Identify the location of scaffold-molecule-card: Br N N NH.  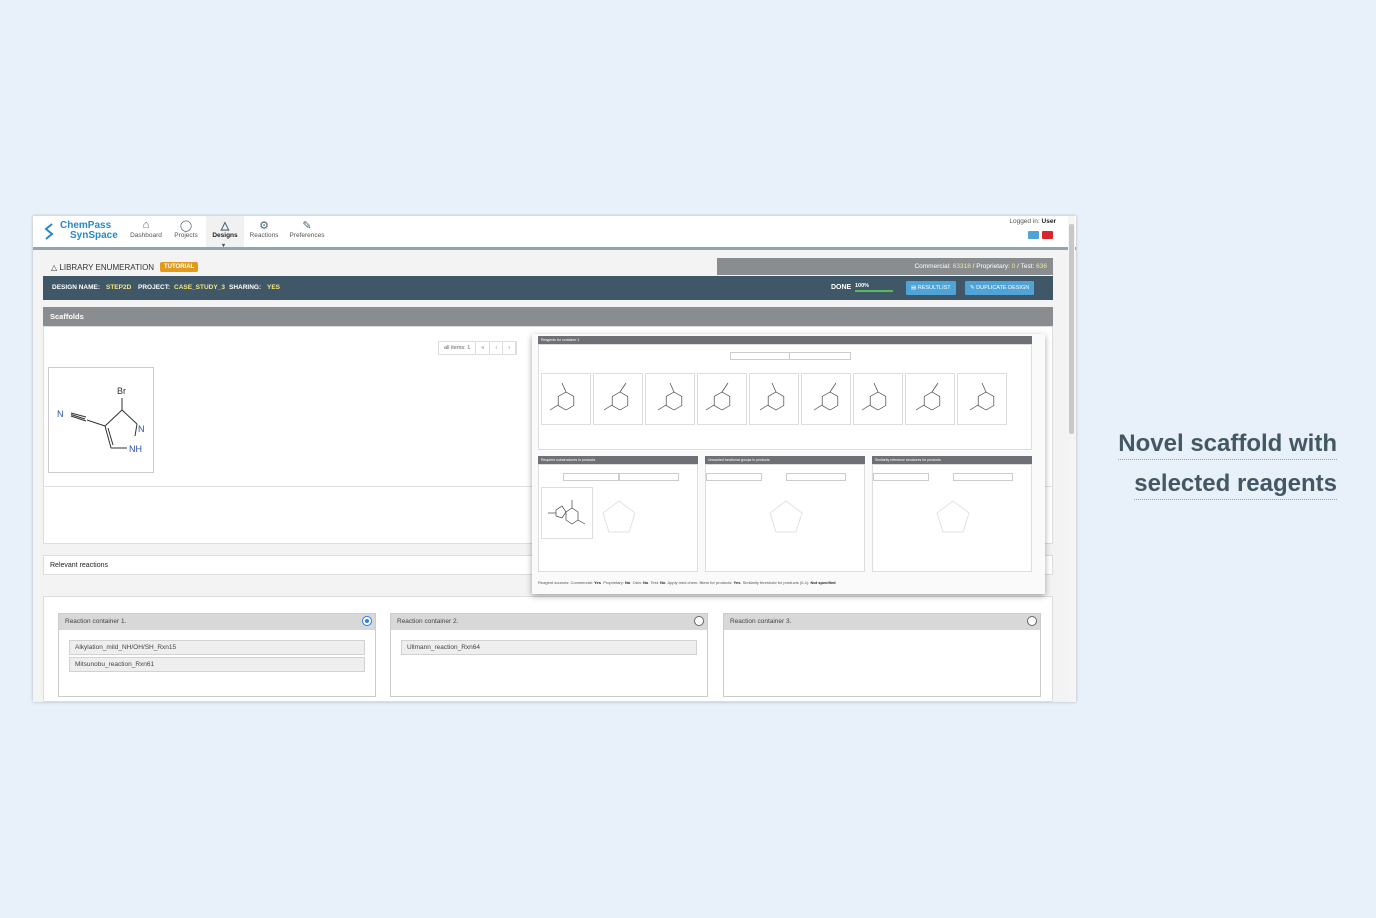
(101, 420).